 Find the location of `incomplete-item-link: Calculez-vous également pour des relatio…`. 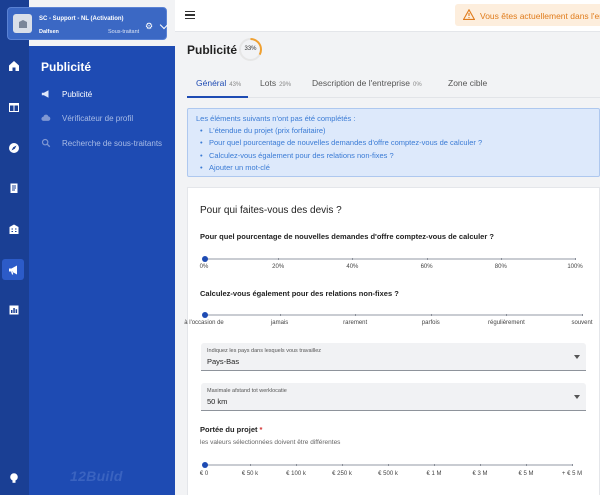

incomplete-item-link: Calculez-vous également pour des relatio… is located at coordinates (341, 157).